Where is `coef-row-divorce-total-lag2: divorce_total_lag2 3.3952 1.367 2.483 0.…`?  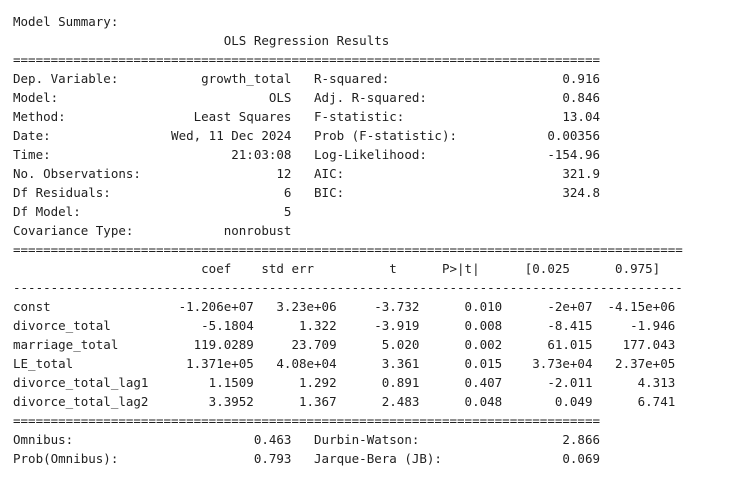
coef-row-divorce-total-lag2: divorce_total_lag2 3.3952 1.367 2.483 0.… is located at coordinates (344, 401).